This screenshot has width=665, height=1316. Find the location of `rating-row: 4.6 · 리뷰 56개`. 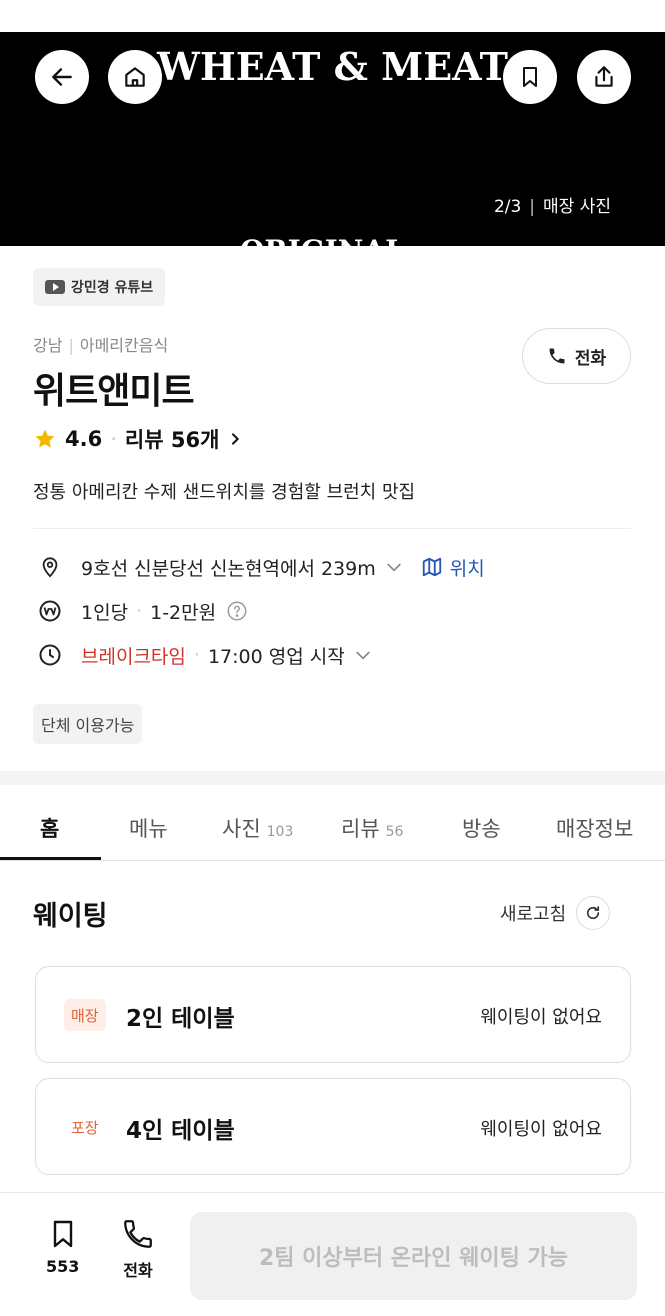

rating-row: 4.6 · 리뷰 56개 is located at coordinates (138, 439).